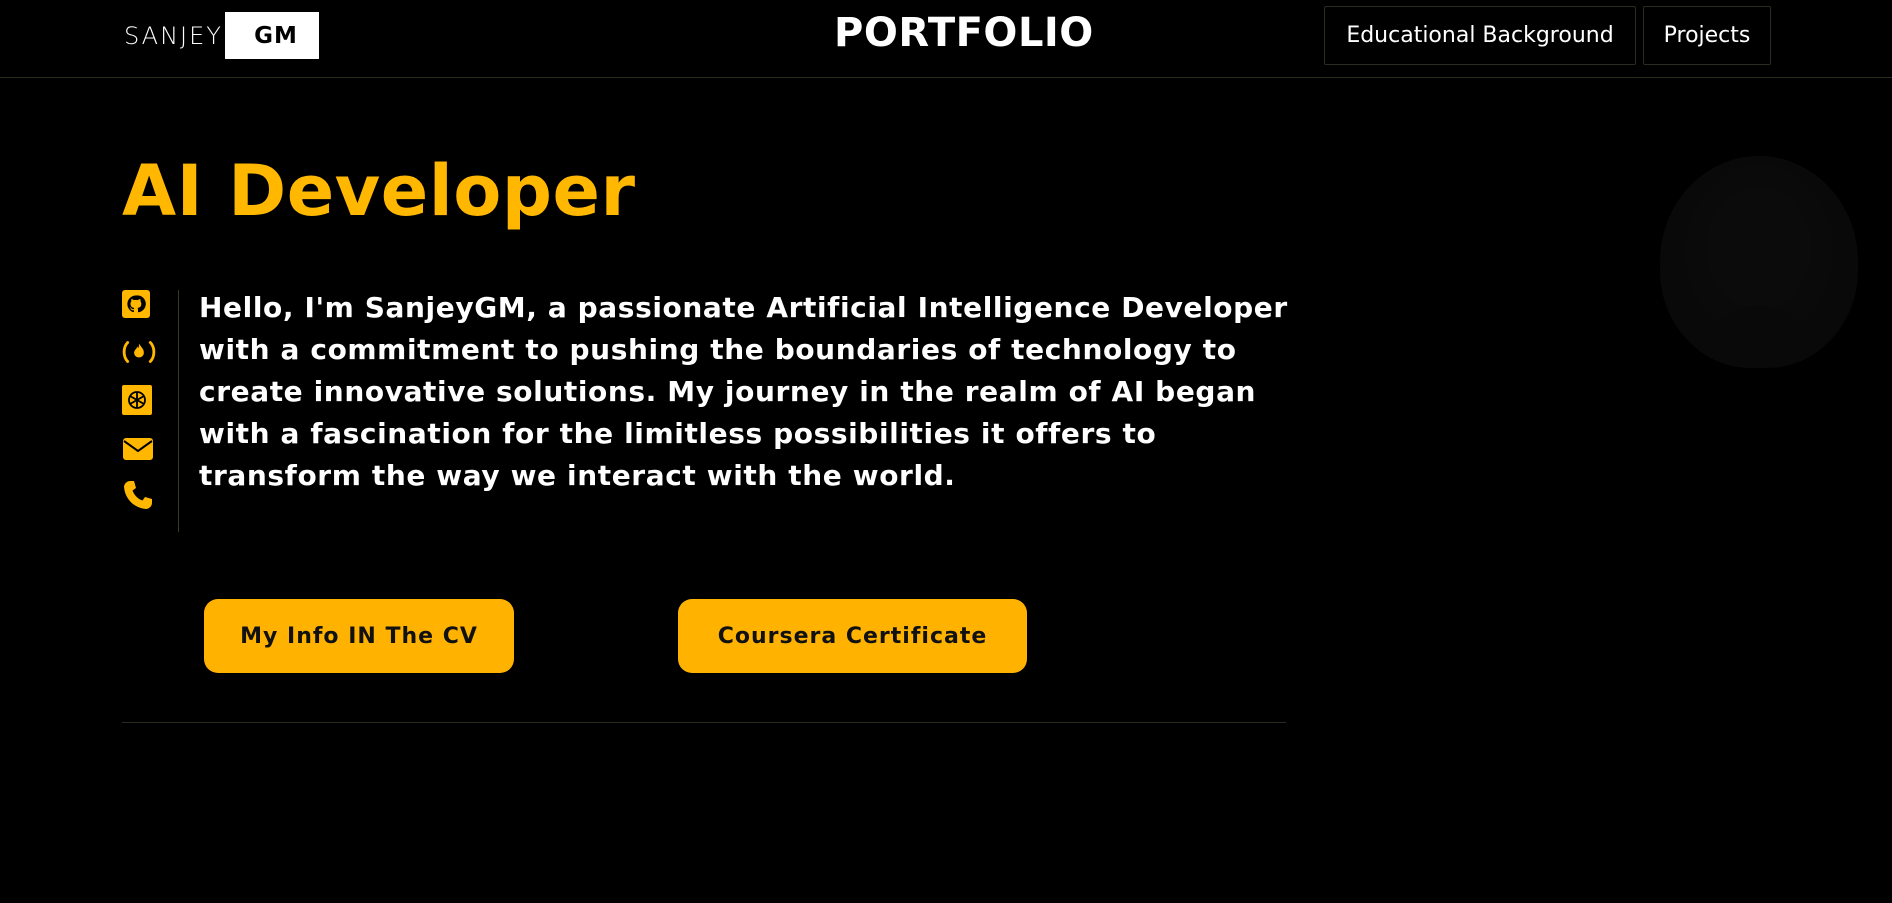  What do you see at coordinates (139, 449) in the screenshot?
I see `email-icon` at bounding box center [139, 449].